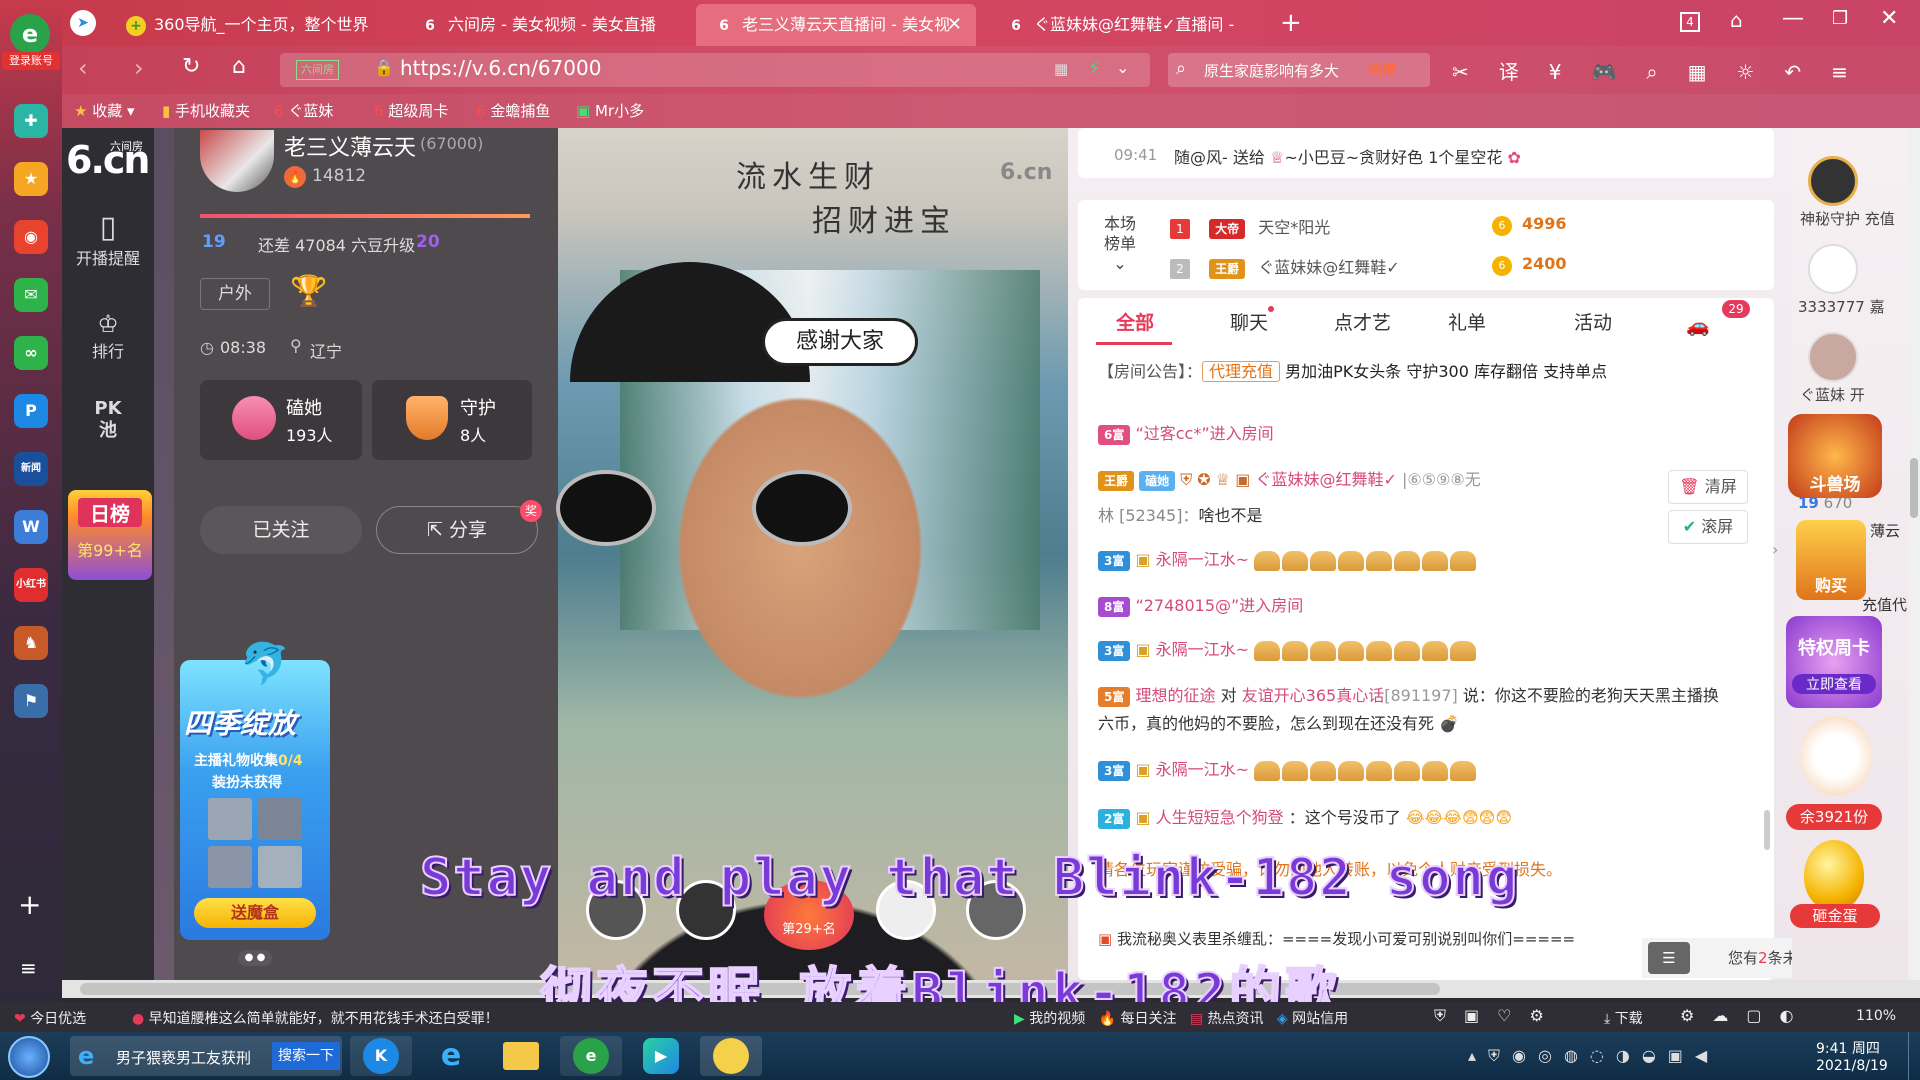  What do you see at coordinates (104, 111) in the screenshot?
I see `bookmark-favorites: ★ 收藏 ▾` at bounding box center [104, 111].